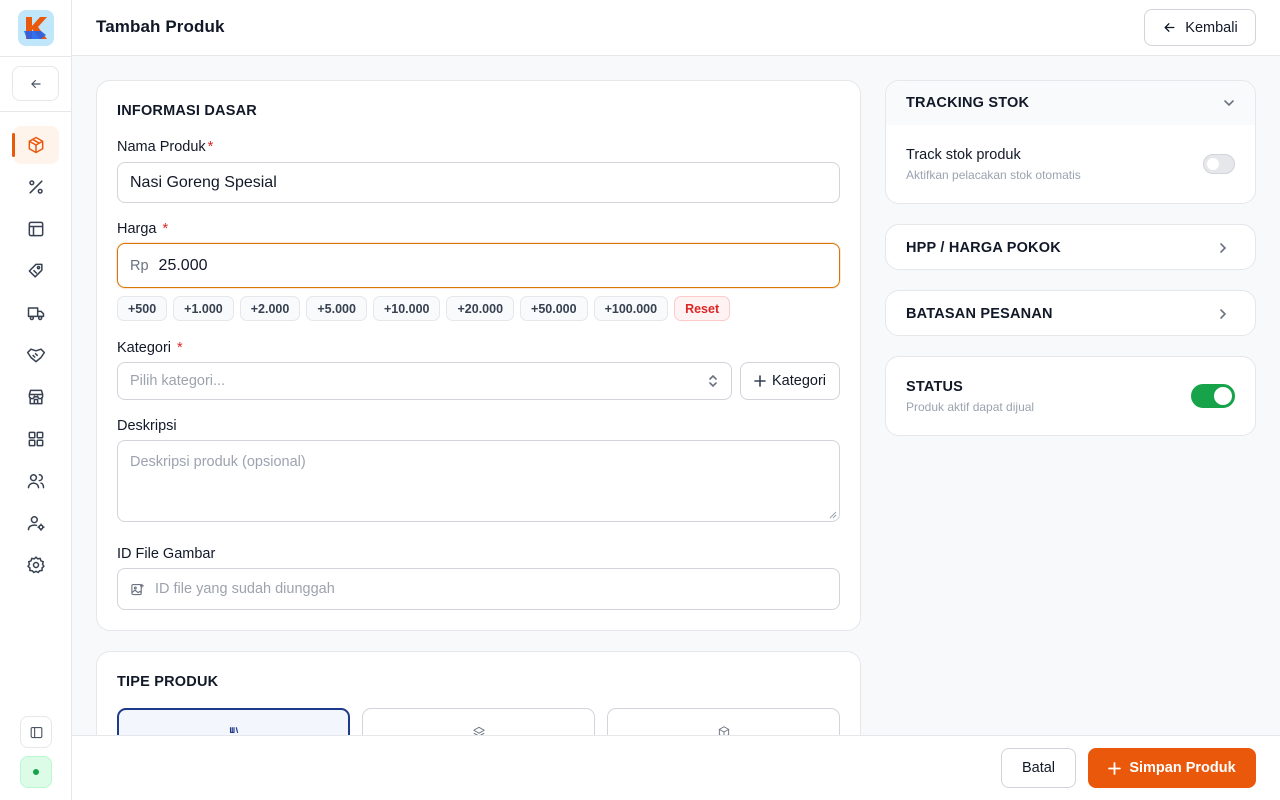 This screenshot has height=800, width=1280. I want to click on nav-item-products, so click(35, 145).